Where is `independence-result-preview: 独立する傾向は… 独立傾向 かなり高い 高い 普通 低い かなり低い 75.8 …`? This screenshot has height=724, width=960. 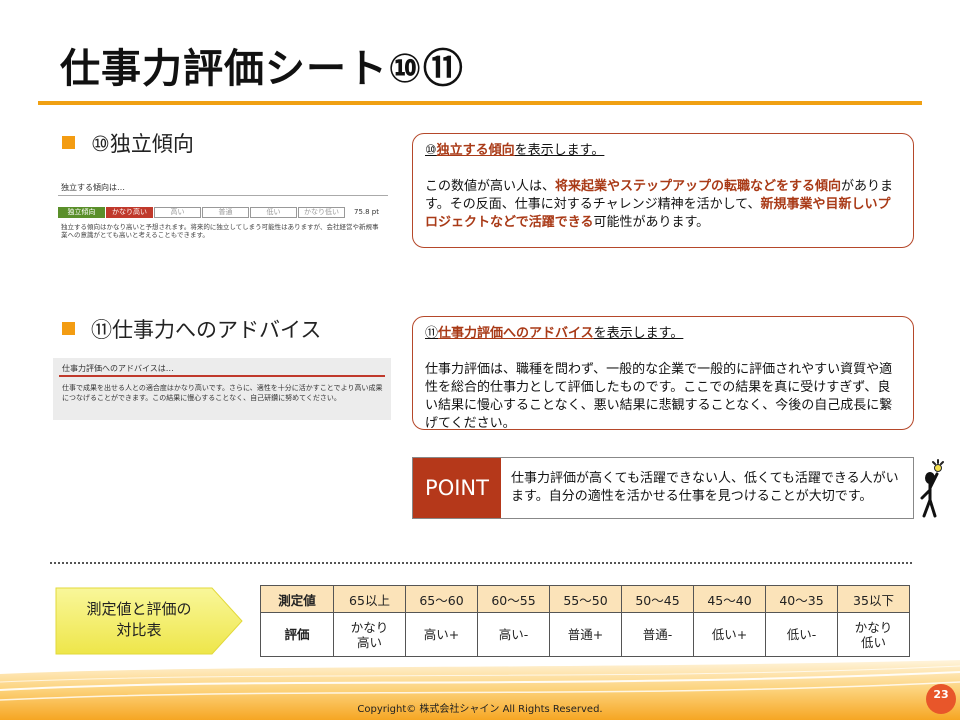 independence-result-preview: 独立する傾向は… 独立傾向 かなり高い 高い 普通 低い かなり低い 75.8 … is located at coordinates (223, 222).